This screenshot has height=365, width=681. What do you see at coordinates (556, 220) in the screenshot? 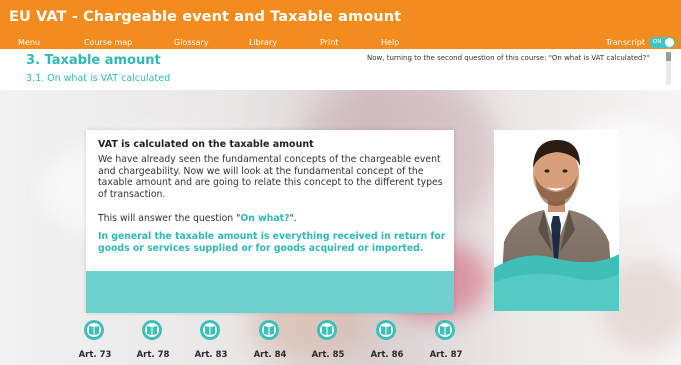
I see `presenter-portrait` at bounding box center [556, 220].